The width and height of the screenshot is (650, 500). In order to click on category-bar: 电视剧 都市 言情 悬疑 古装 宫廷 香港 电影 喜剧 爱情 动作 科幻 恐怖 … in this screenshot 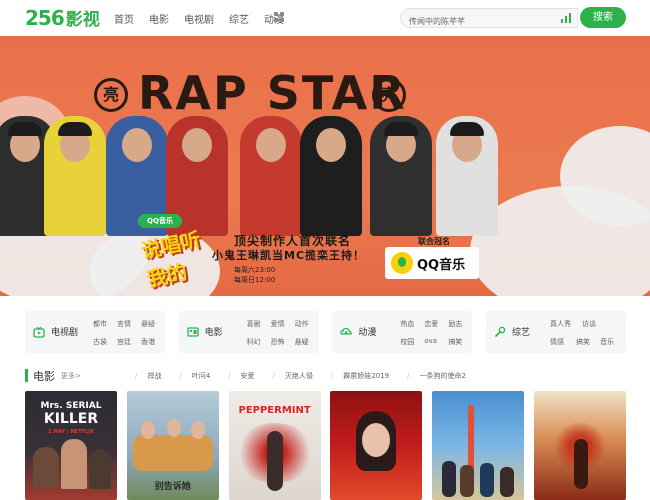, I will do `click(325, 332)`.